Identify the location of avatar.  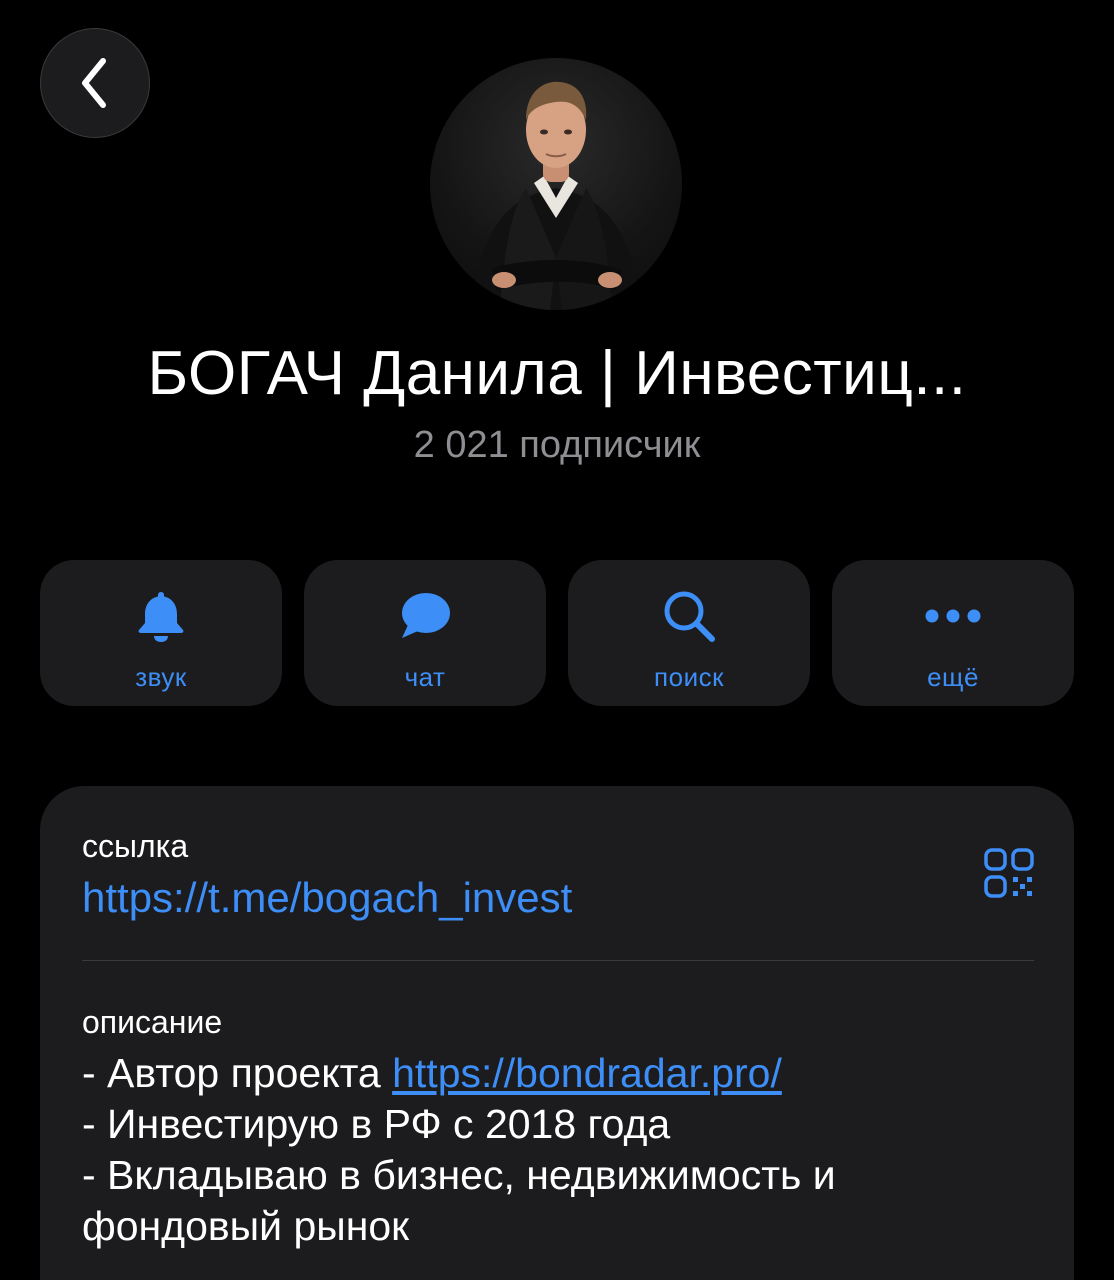
(556, 184).